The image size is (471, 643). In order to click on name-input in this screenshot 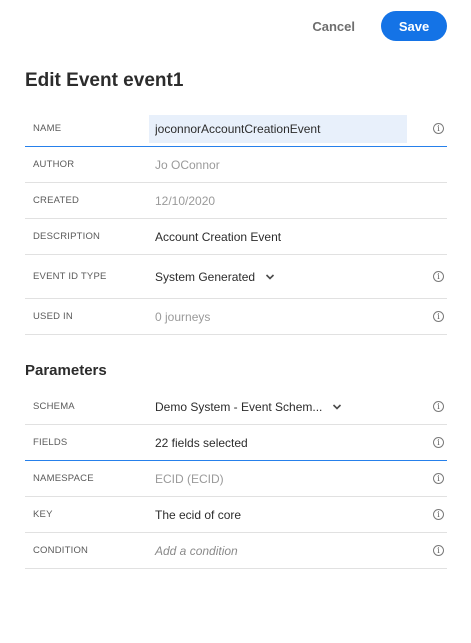, I will do `click(278, 129)`.